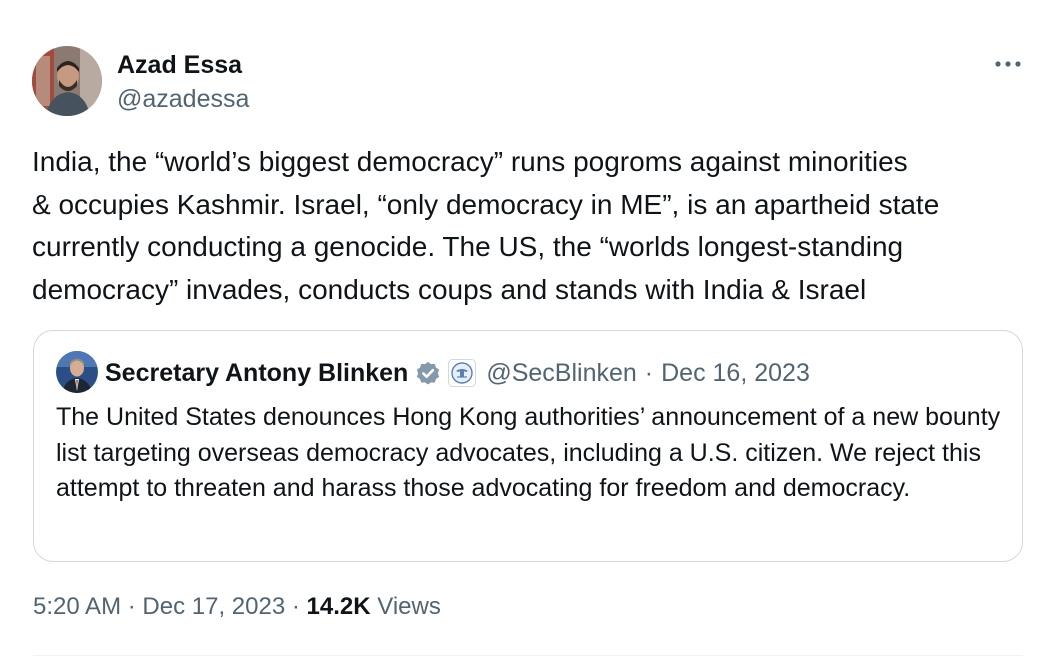  I want to click on quoted-author-name: Secretary Antony Blinken, so click(256, 373).